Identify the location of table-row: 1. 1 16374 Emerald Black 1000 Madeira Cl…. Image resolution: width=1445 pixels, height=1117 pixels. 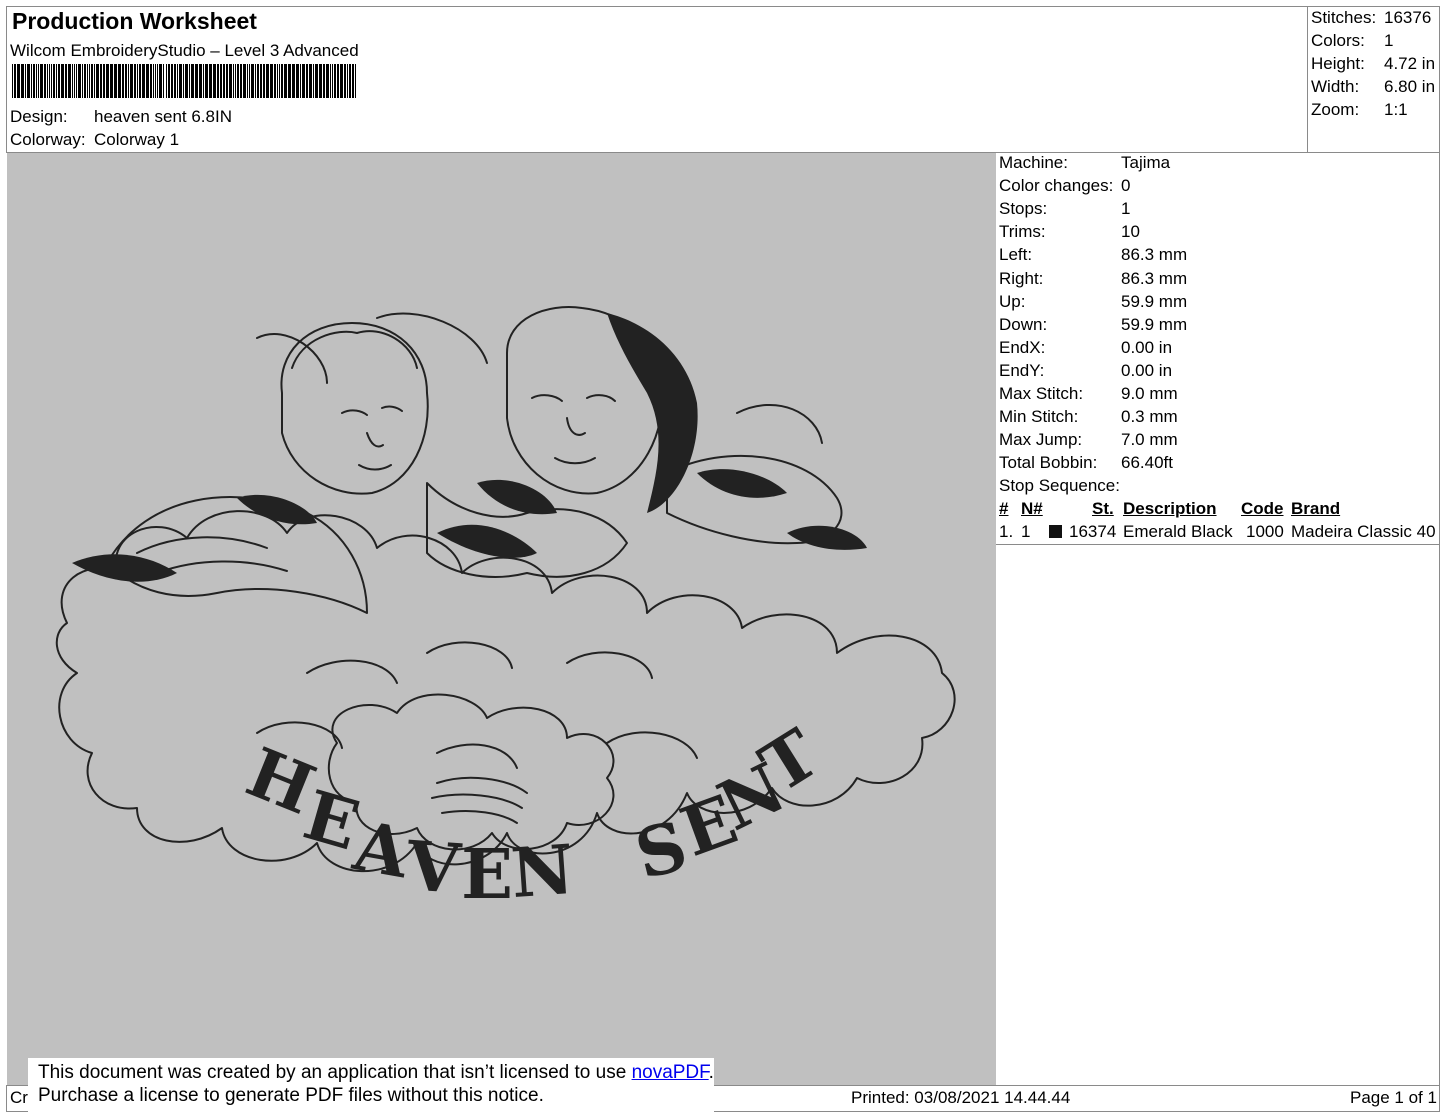
(1219, 532).